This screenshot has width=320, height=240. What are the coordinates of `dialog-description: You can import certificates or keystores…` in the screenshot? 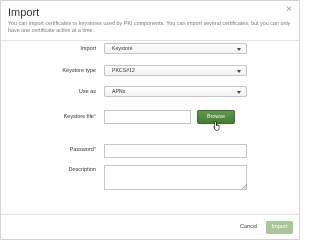 It's located at (149, 28).